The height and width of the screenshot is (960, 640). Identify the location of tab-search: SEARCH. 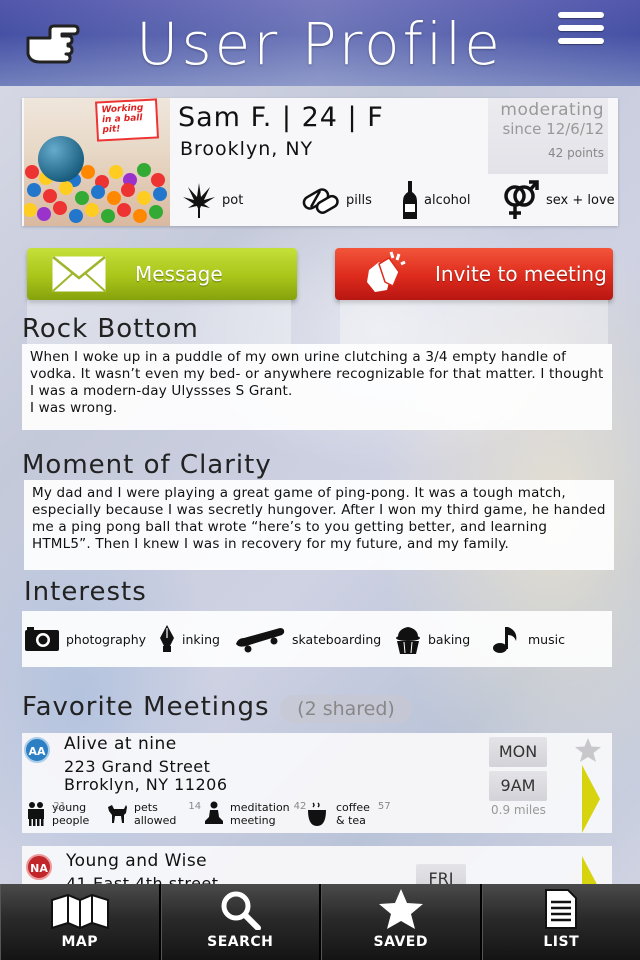
(240, 922).